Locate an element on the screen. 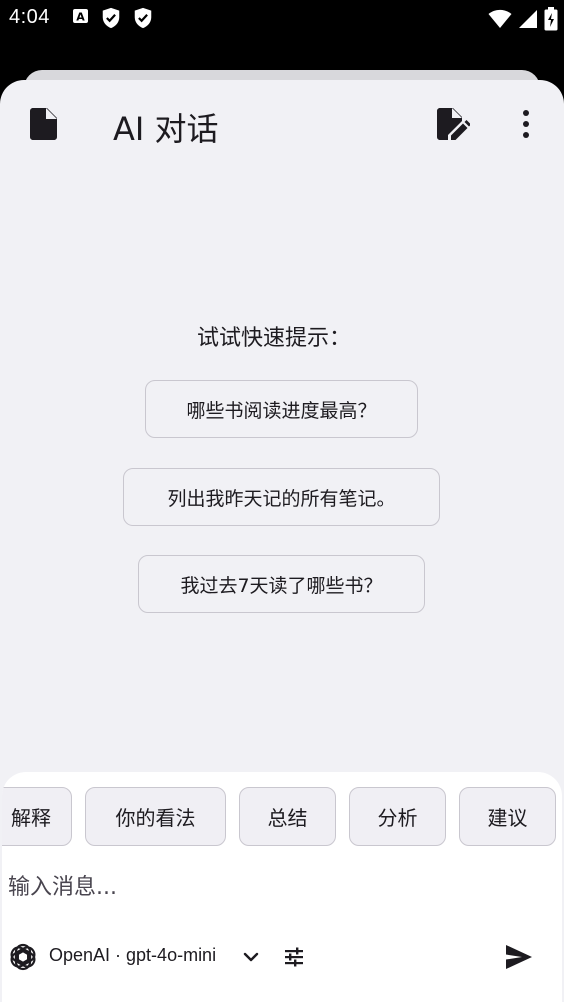  wifi-icon is located at coordinates (500, 18).